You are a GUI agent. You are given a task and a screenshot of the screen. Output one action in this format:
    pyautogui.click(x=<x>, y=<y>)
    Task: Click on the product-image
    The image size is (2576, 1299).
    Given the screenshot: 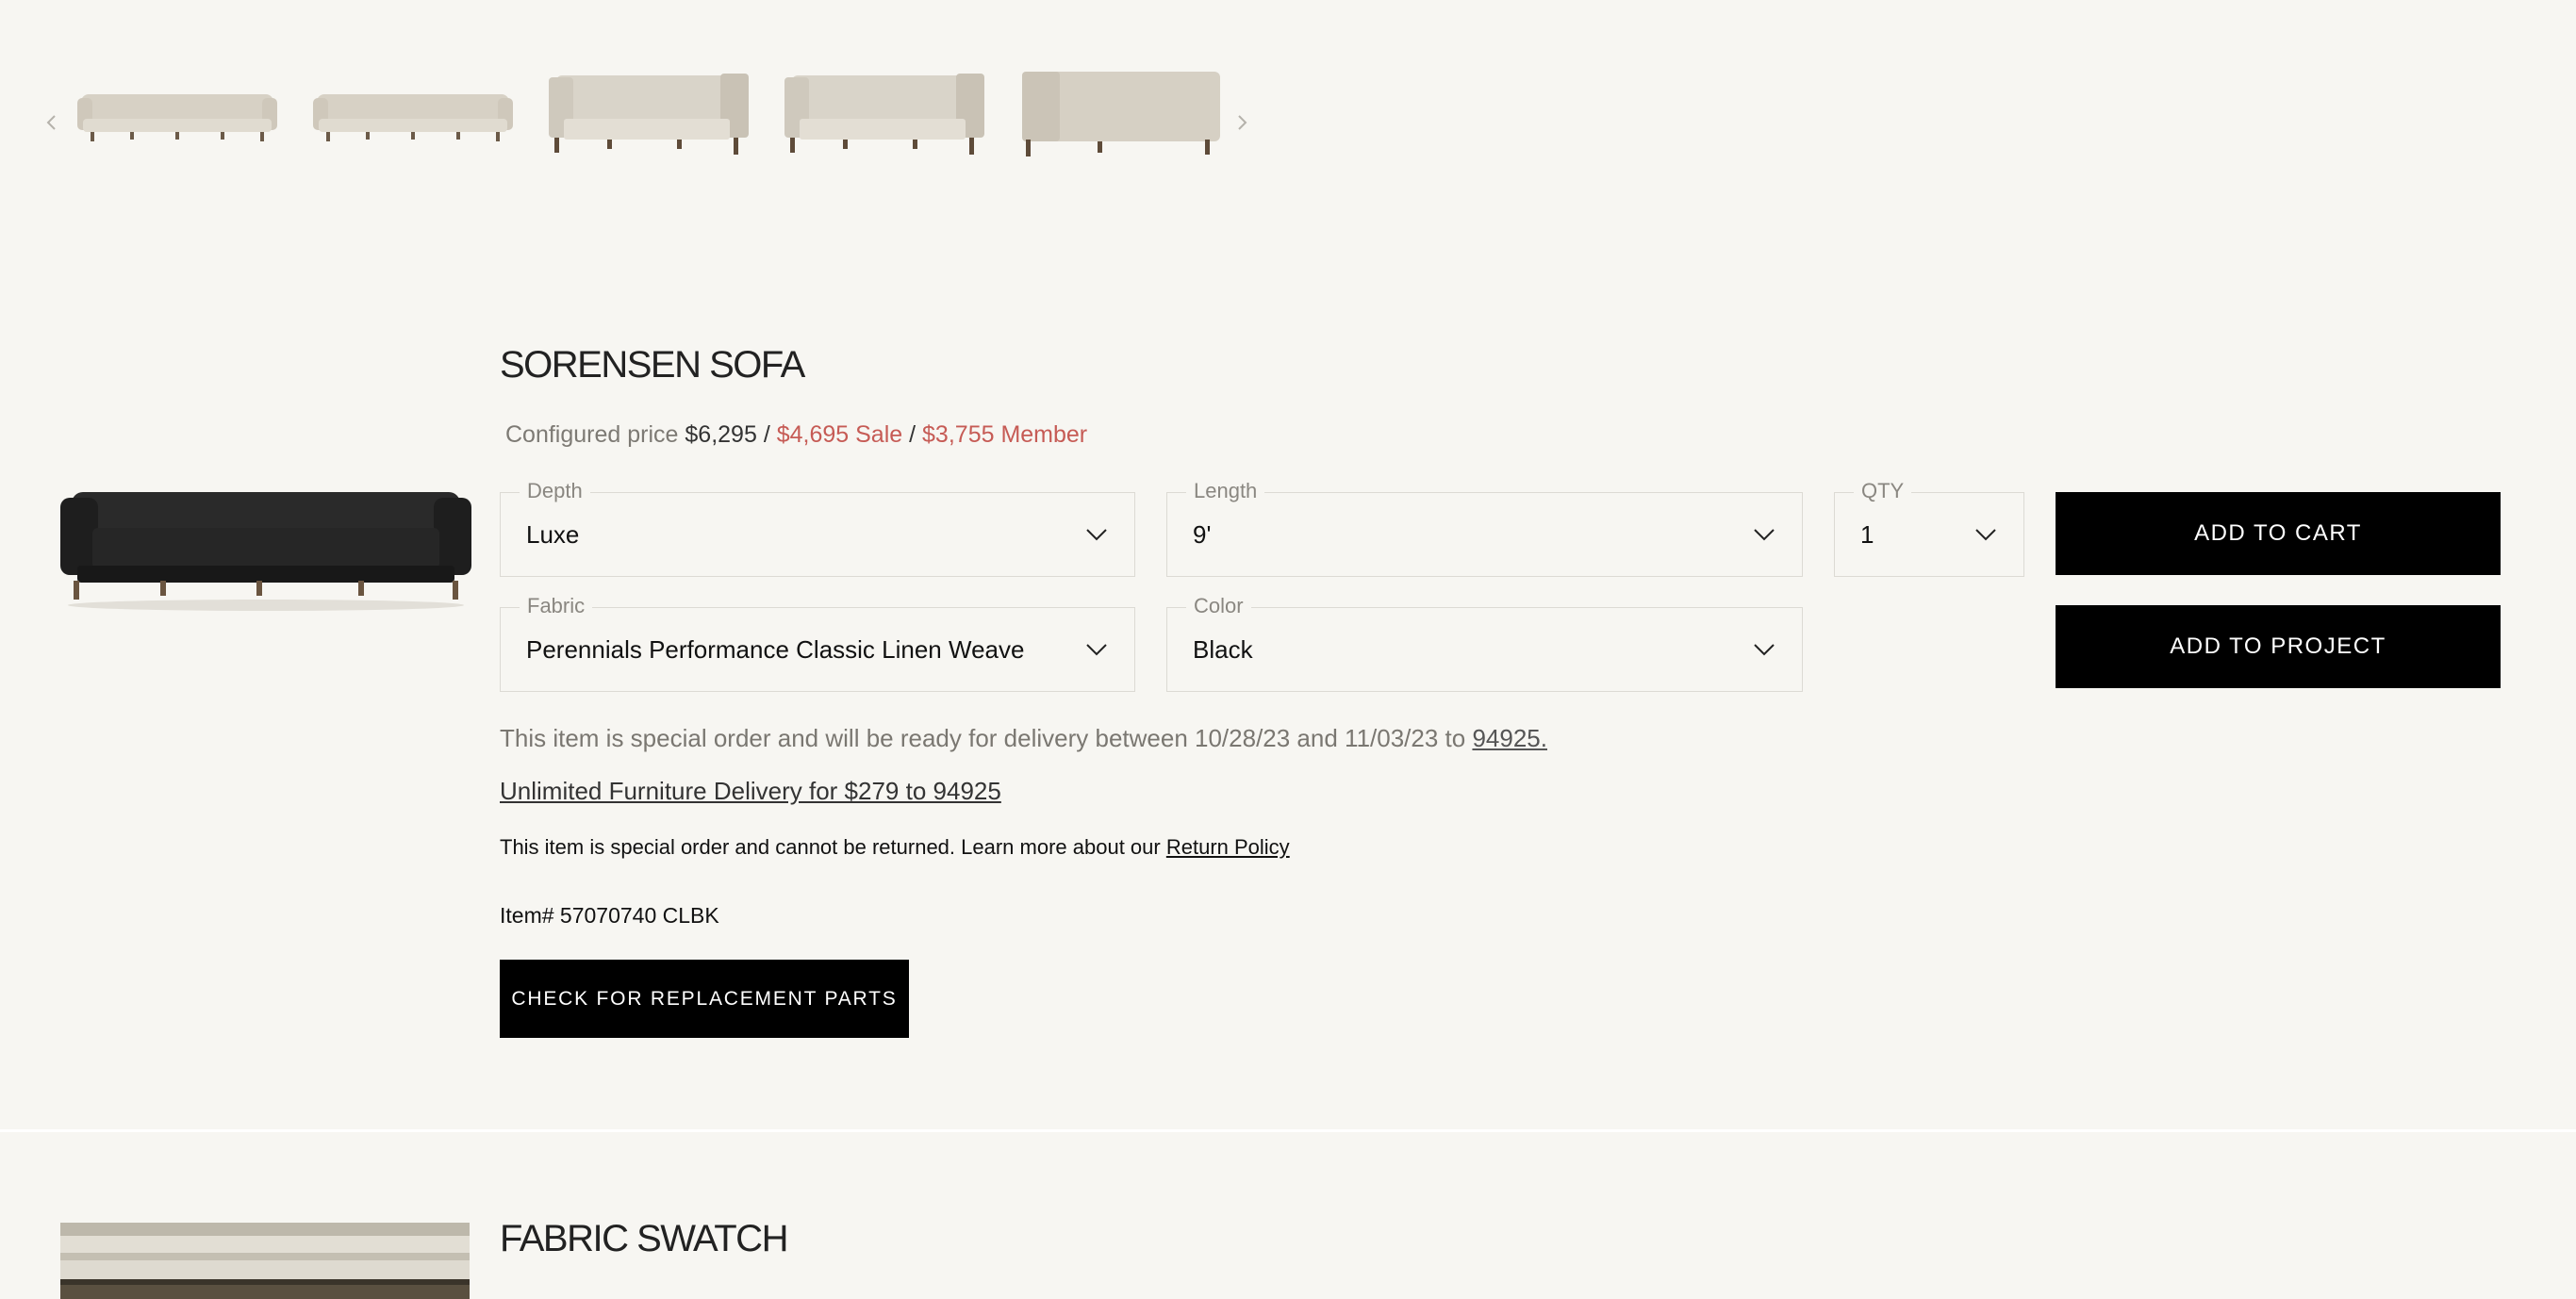 What is the action you would take?
    pyautogui.click(x=265, y=542)
    